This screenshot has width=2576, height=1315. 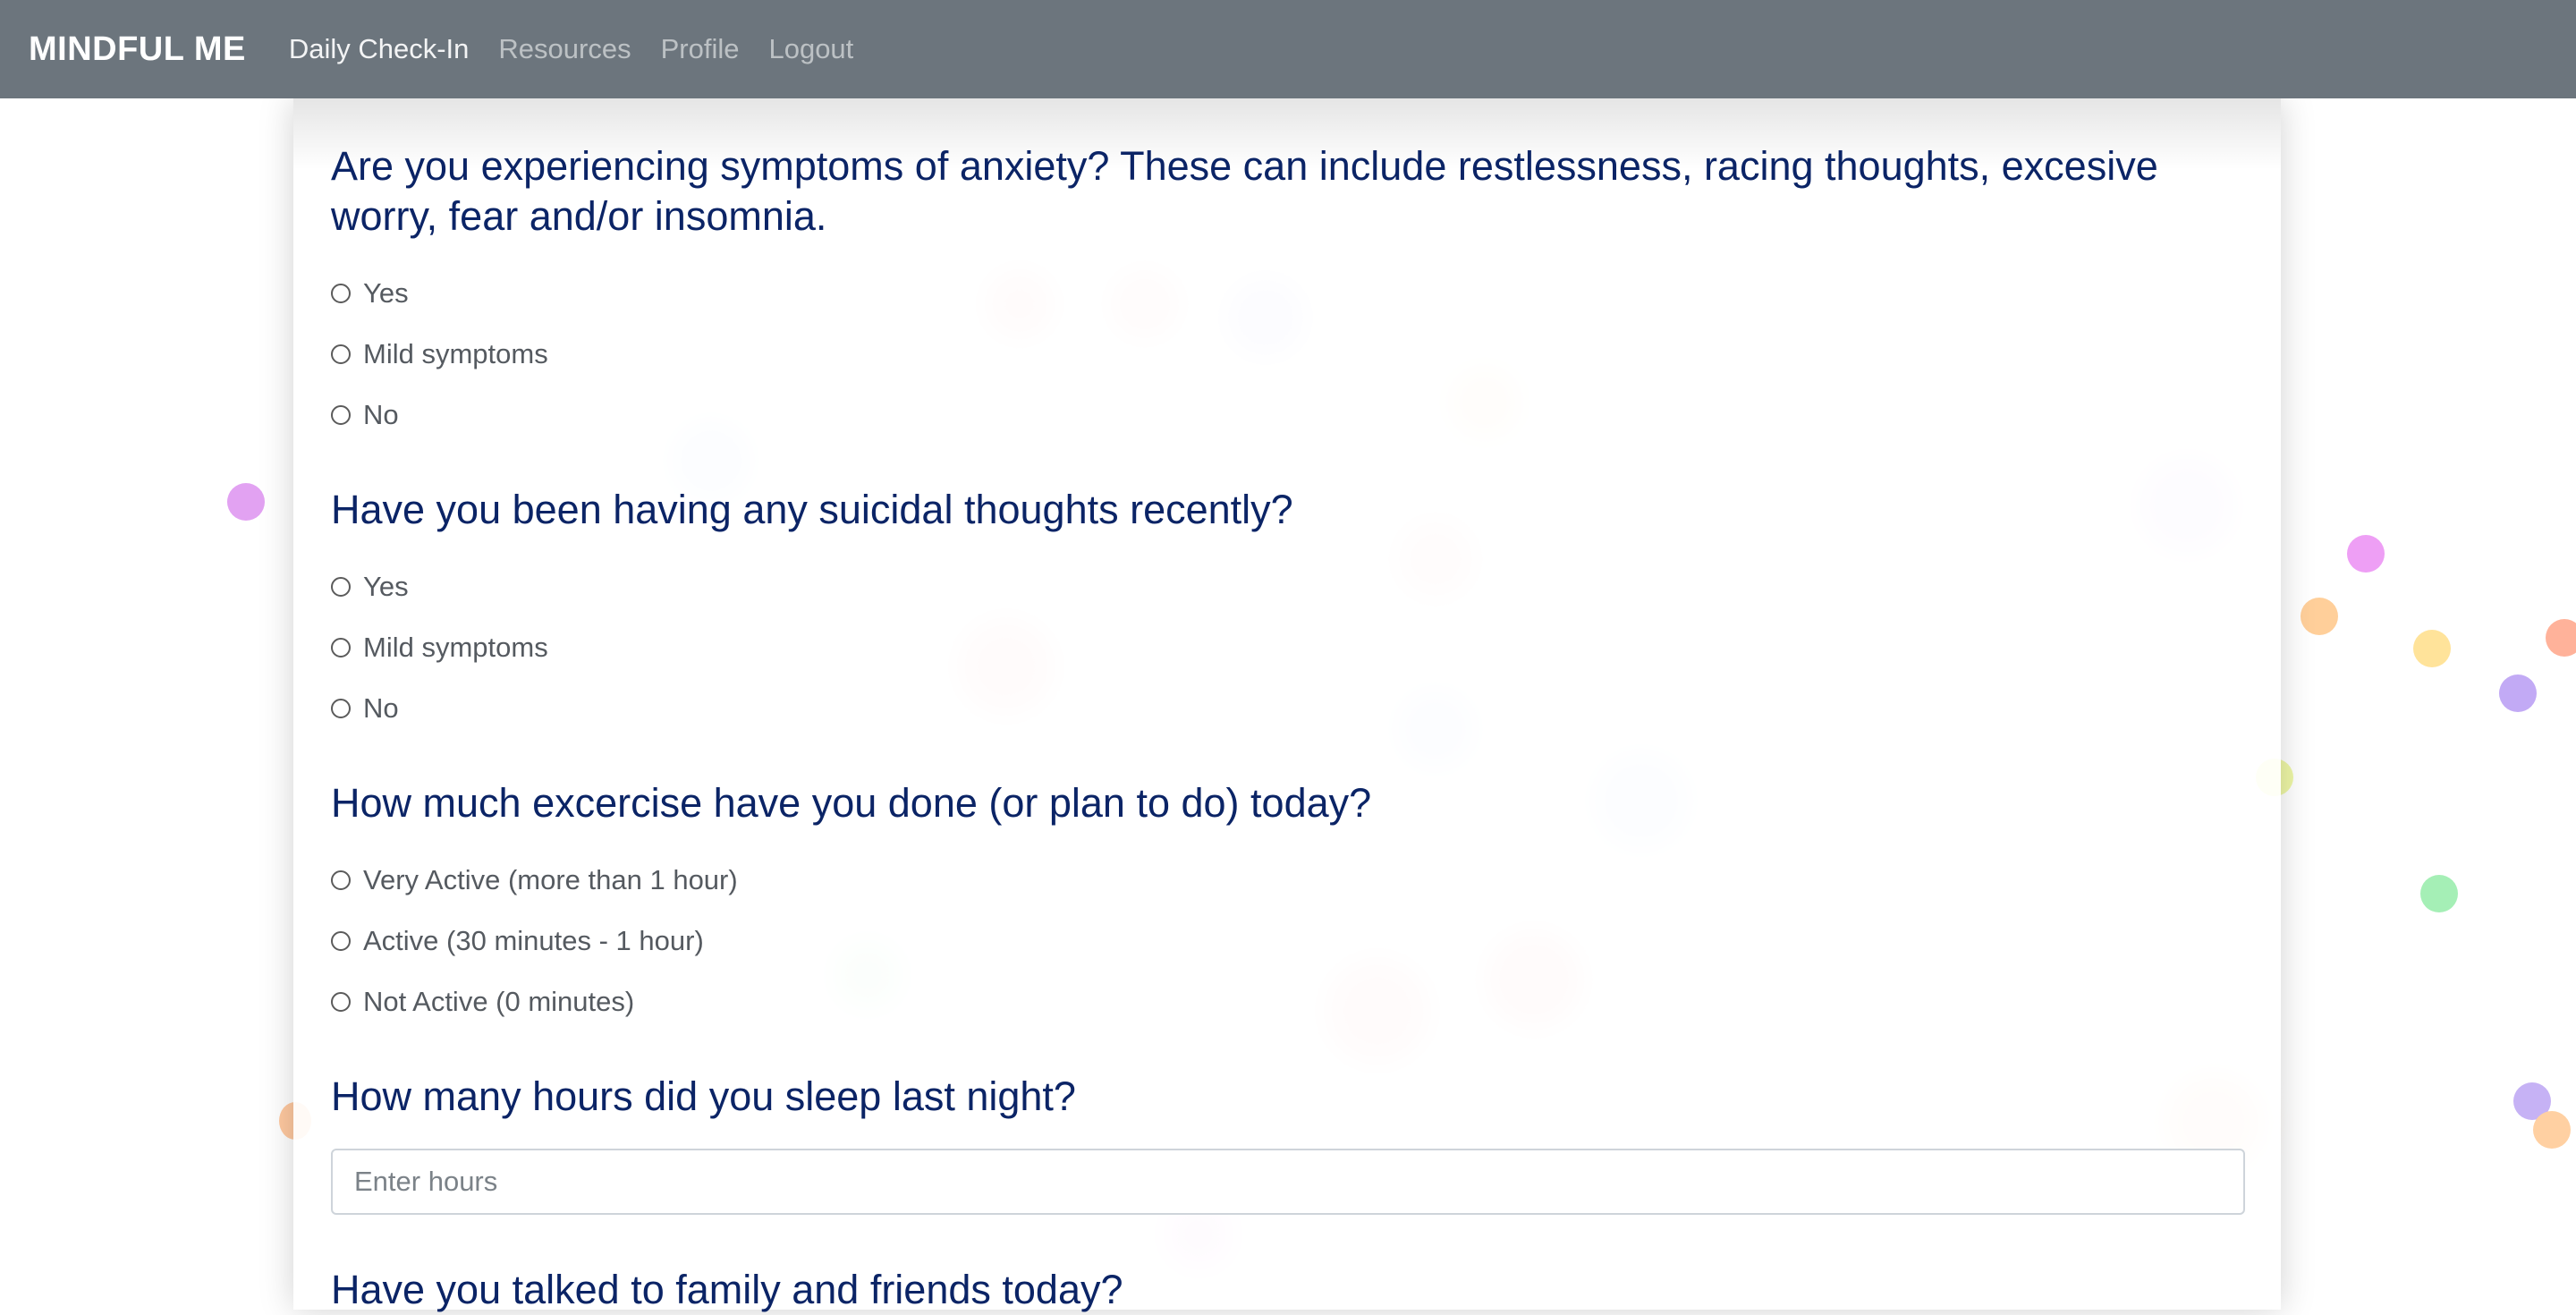 I want to click on option-anxiety-yes: Yes, so click(x=1288, y=293).